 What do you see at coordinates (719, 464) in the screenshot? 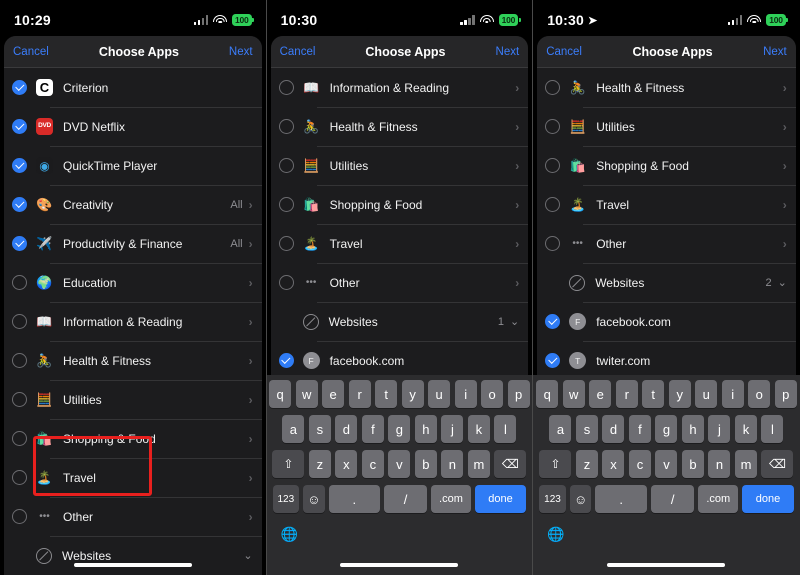
I see `key-n: n` at bounding box center [719, 464].